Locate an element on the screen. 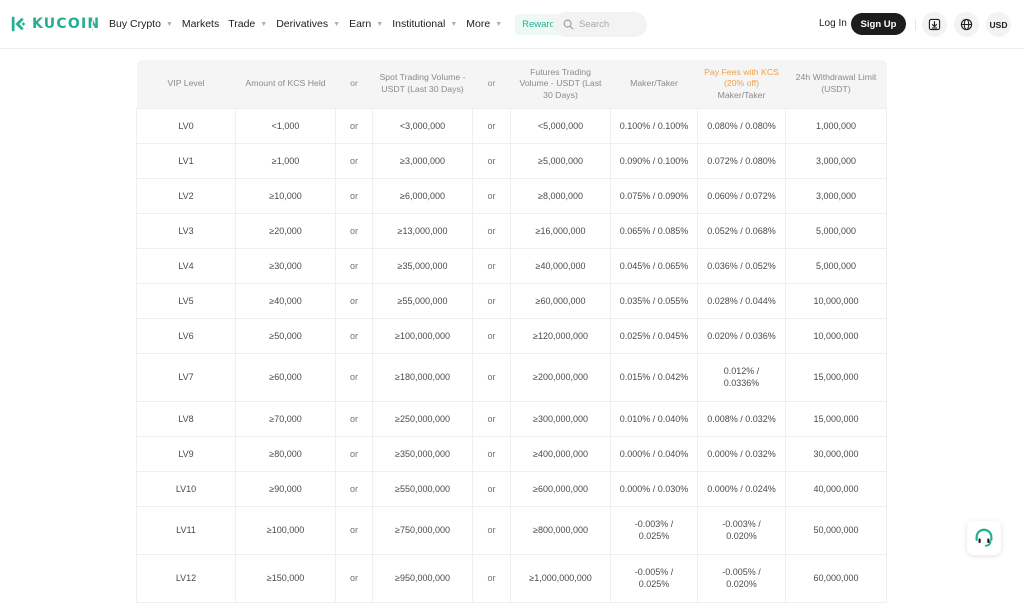 The height and width of the screenshot is (613, 1024). customer-support-button is located at coordinates (984, 538).